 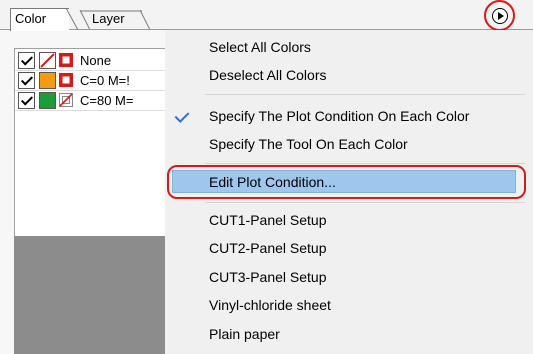 I want to click on menu-item-cut2-panel-setup: CUT2-Panel Setup, so click(x=349, y=248).